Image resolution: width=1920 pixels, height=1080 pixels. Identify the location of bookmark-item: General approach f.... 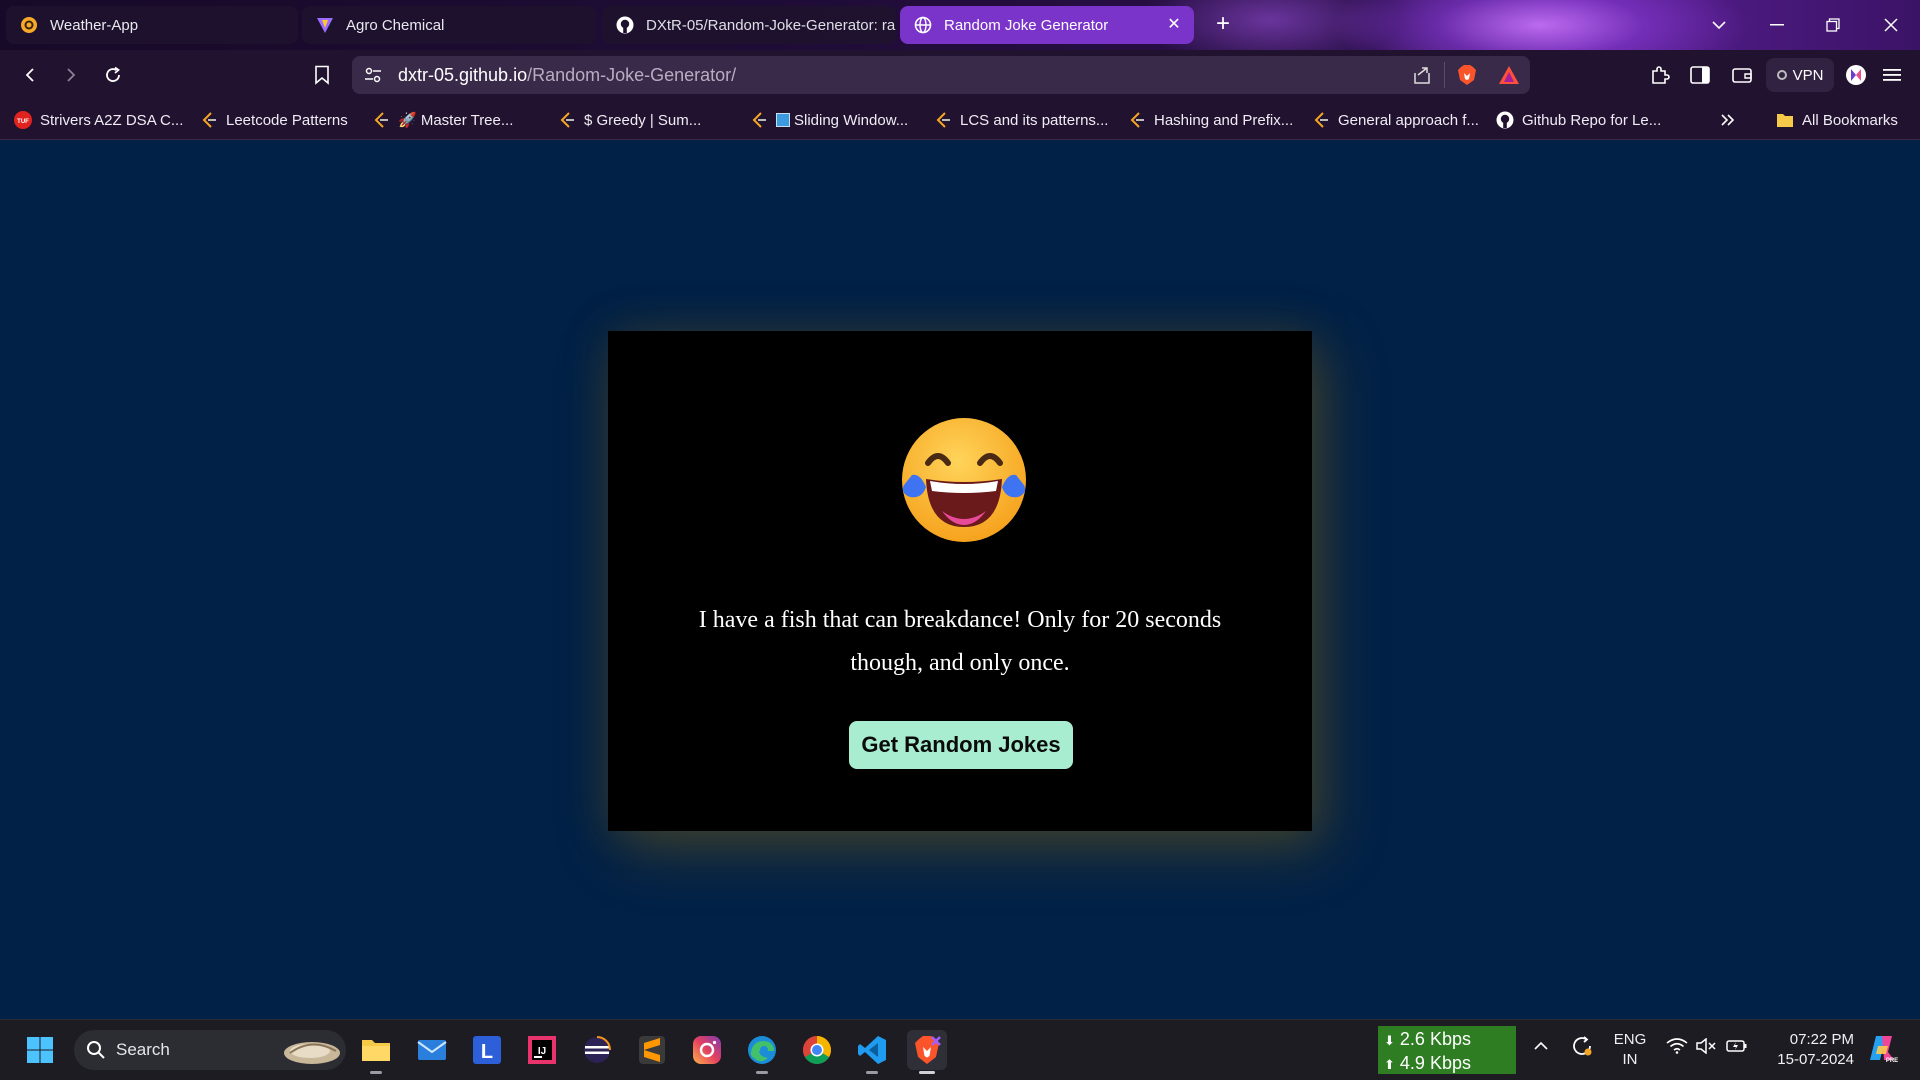
(1395, 120).